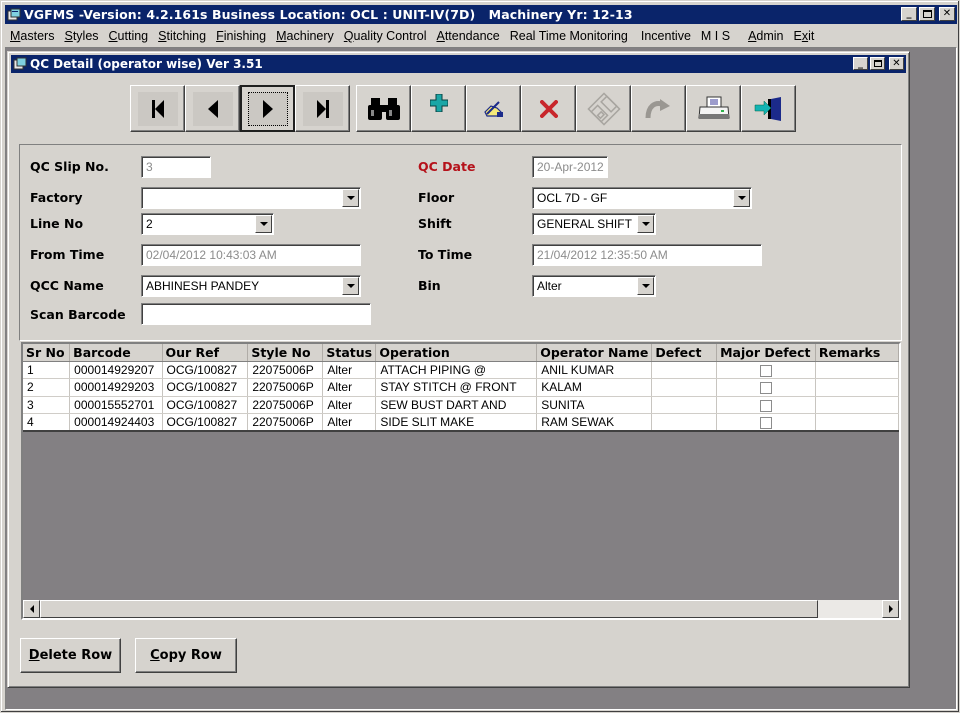  What do you see at coordinates (285, 353) in the screenshot?
I see `column-header-style-no: Style No` at bounding box center [285, 353].